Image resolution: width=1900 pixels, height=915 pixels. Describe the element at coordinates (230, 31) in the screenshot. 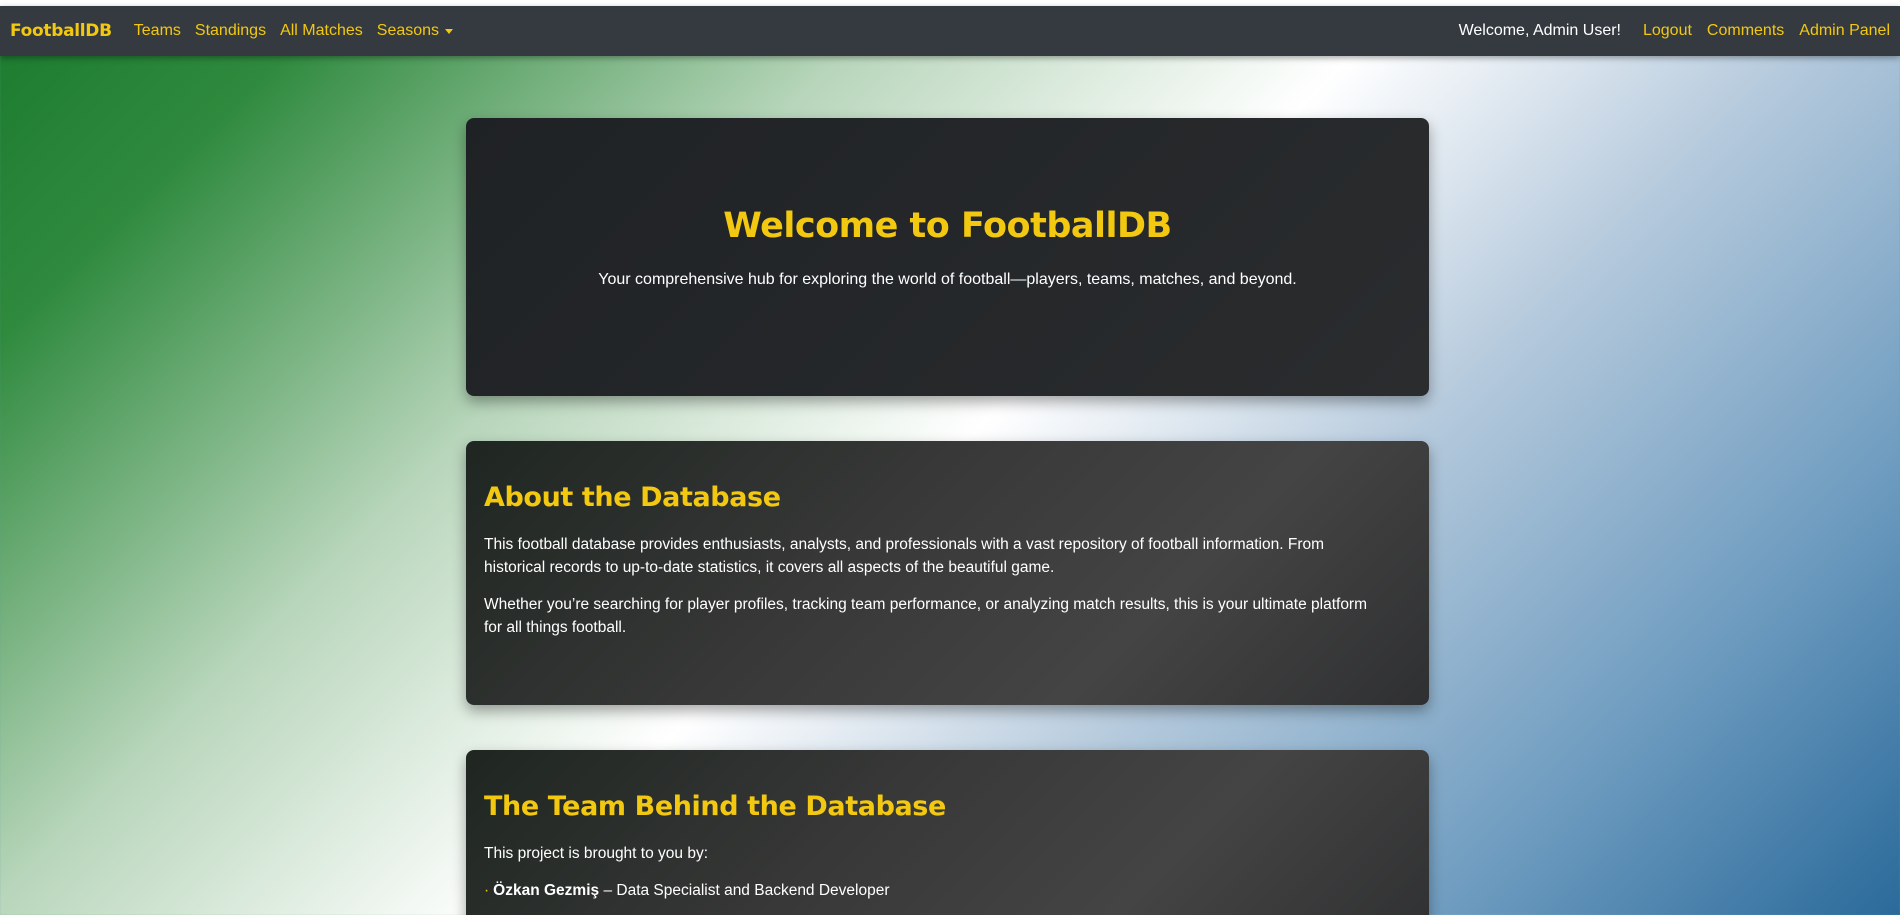

I see `nav-link-standings: Standings` at that location.